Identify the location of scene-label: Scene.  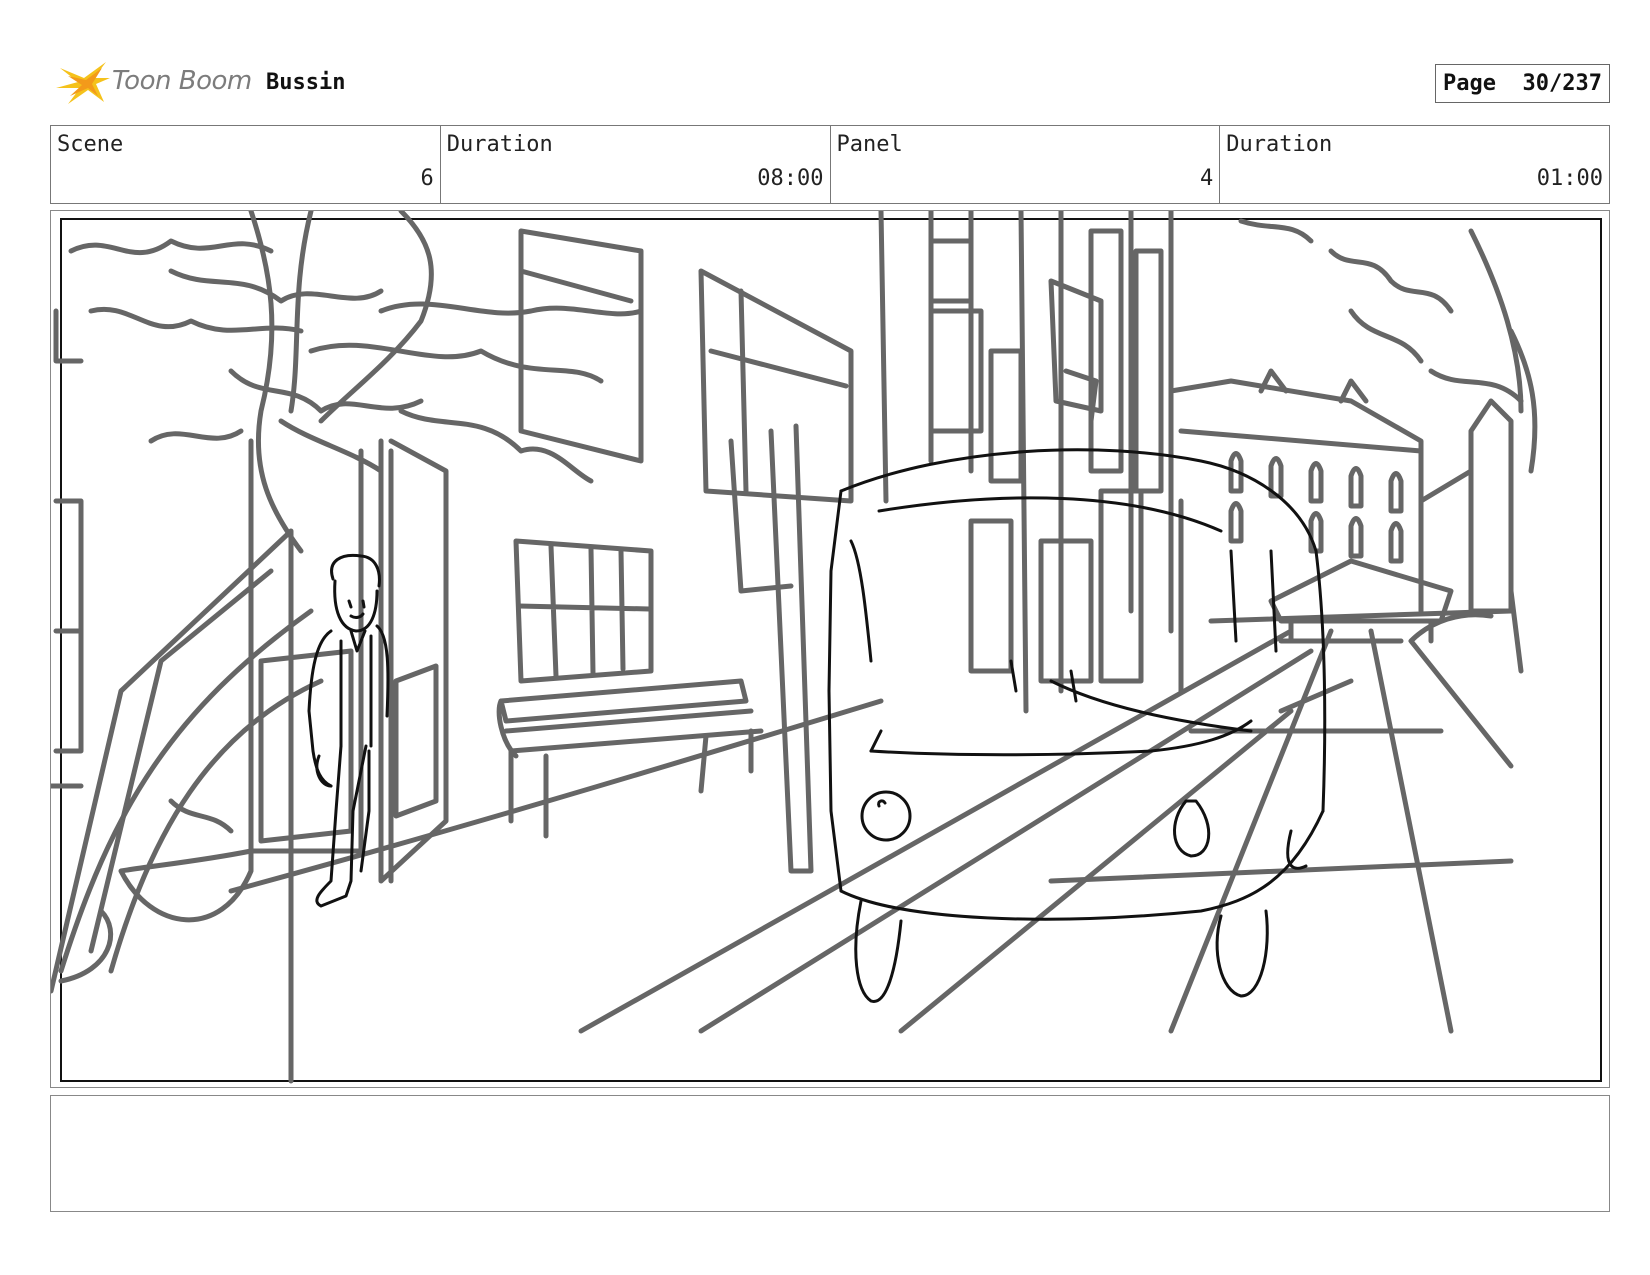
(90, 144).